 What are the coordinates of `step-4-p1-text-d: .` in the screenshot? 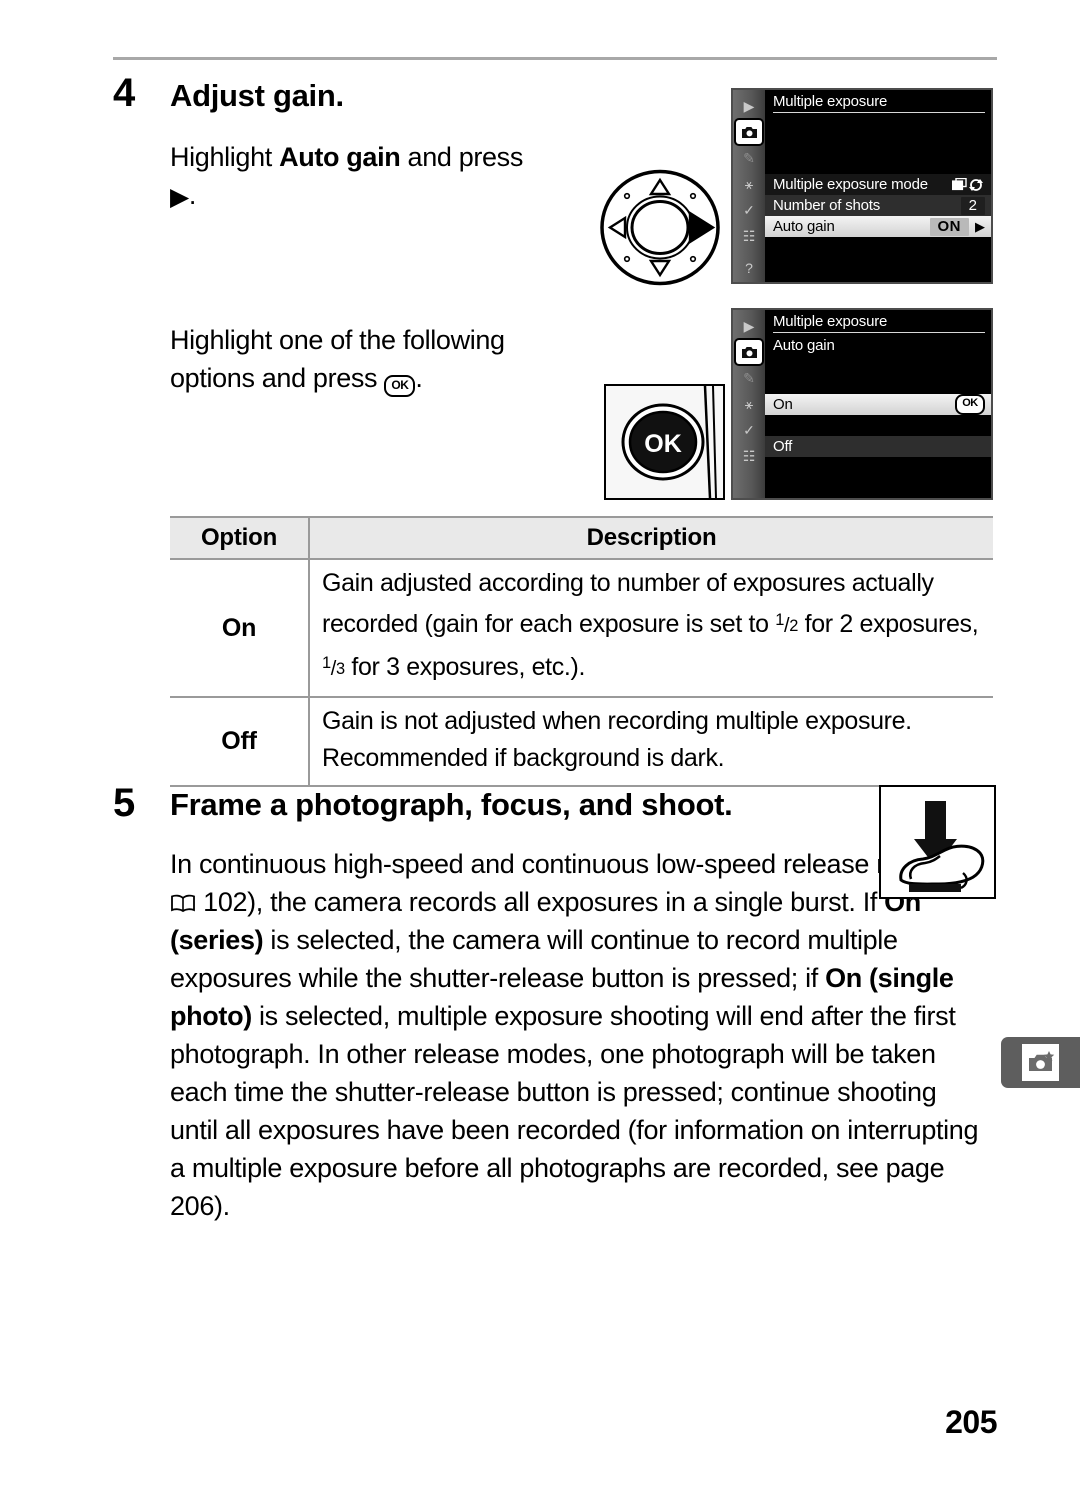 It's located at (192, 195).